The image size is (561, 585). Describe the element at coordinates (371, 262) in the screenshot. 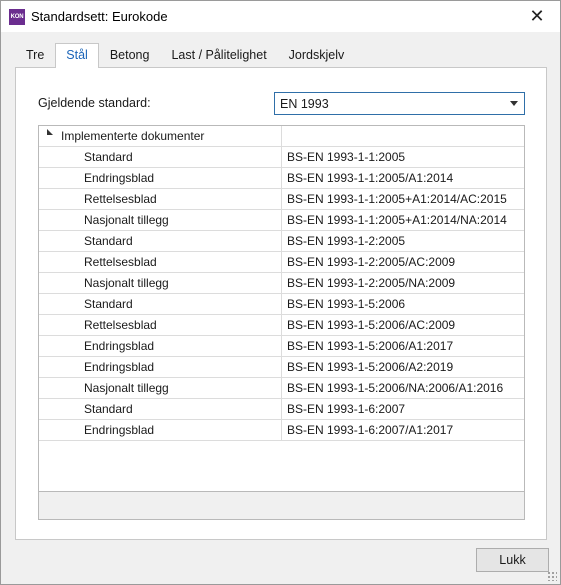

I see `document-id-cell: BS-EN 1993-1-2:2005/AC:2009` at that location.